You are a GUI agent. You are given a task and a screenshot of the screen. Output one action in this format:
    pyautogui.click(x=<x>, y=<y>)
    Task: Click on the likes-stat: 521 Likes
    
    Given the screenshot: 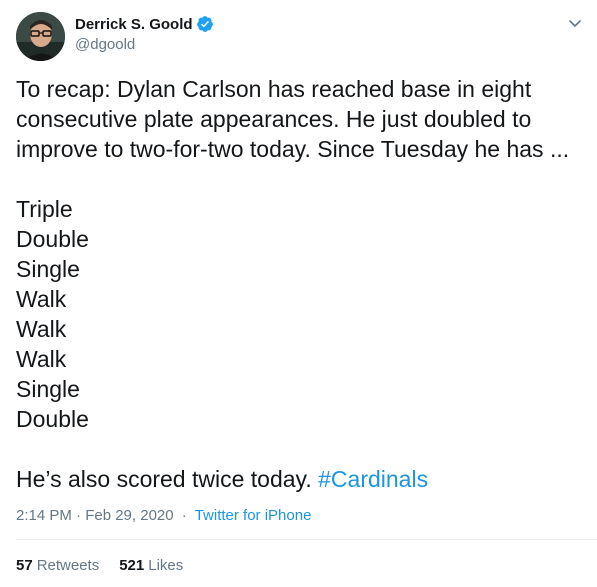 What is the action you would take?
    pyautogui.click(x=151, y=565)
    